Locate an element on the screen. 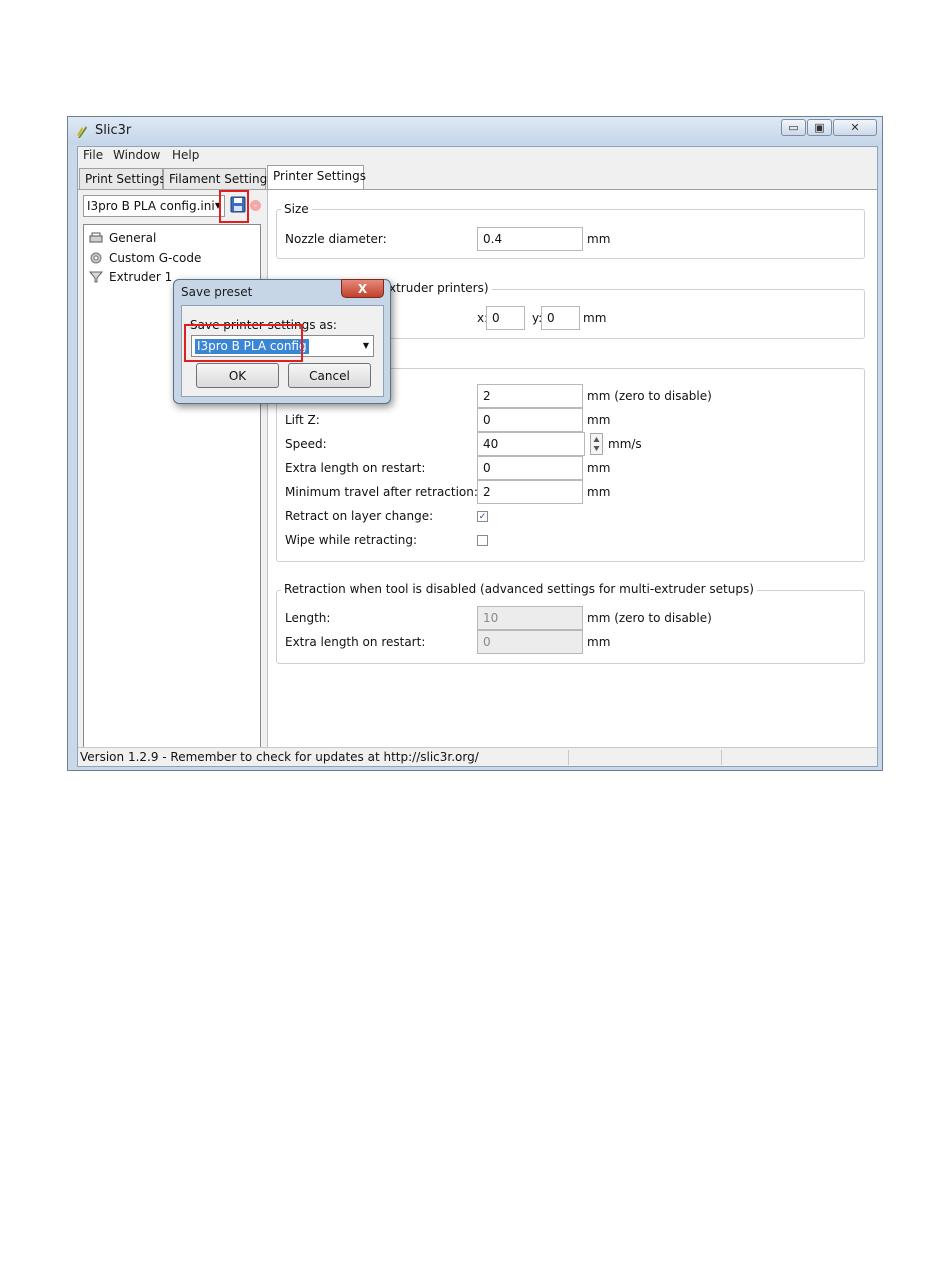  speed-spinner is located at coordinates (596, 444).